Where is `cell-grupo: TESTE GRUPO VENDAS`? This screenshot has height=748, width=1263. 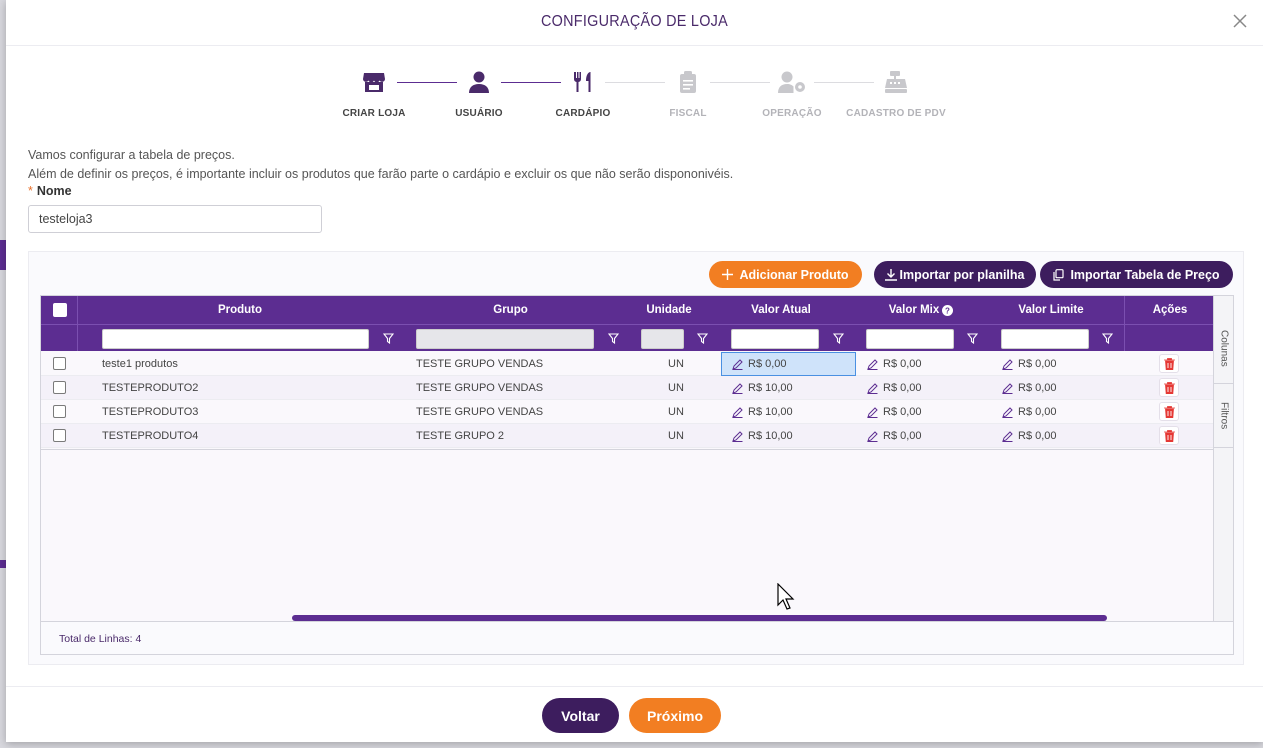 cell-grupo: TESTE GRUPO VENDAS is located at coordinates (480, 364).